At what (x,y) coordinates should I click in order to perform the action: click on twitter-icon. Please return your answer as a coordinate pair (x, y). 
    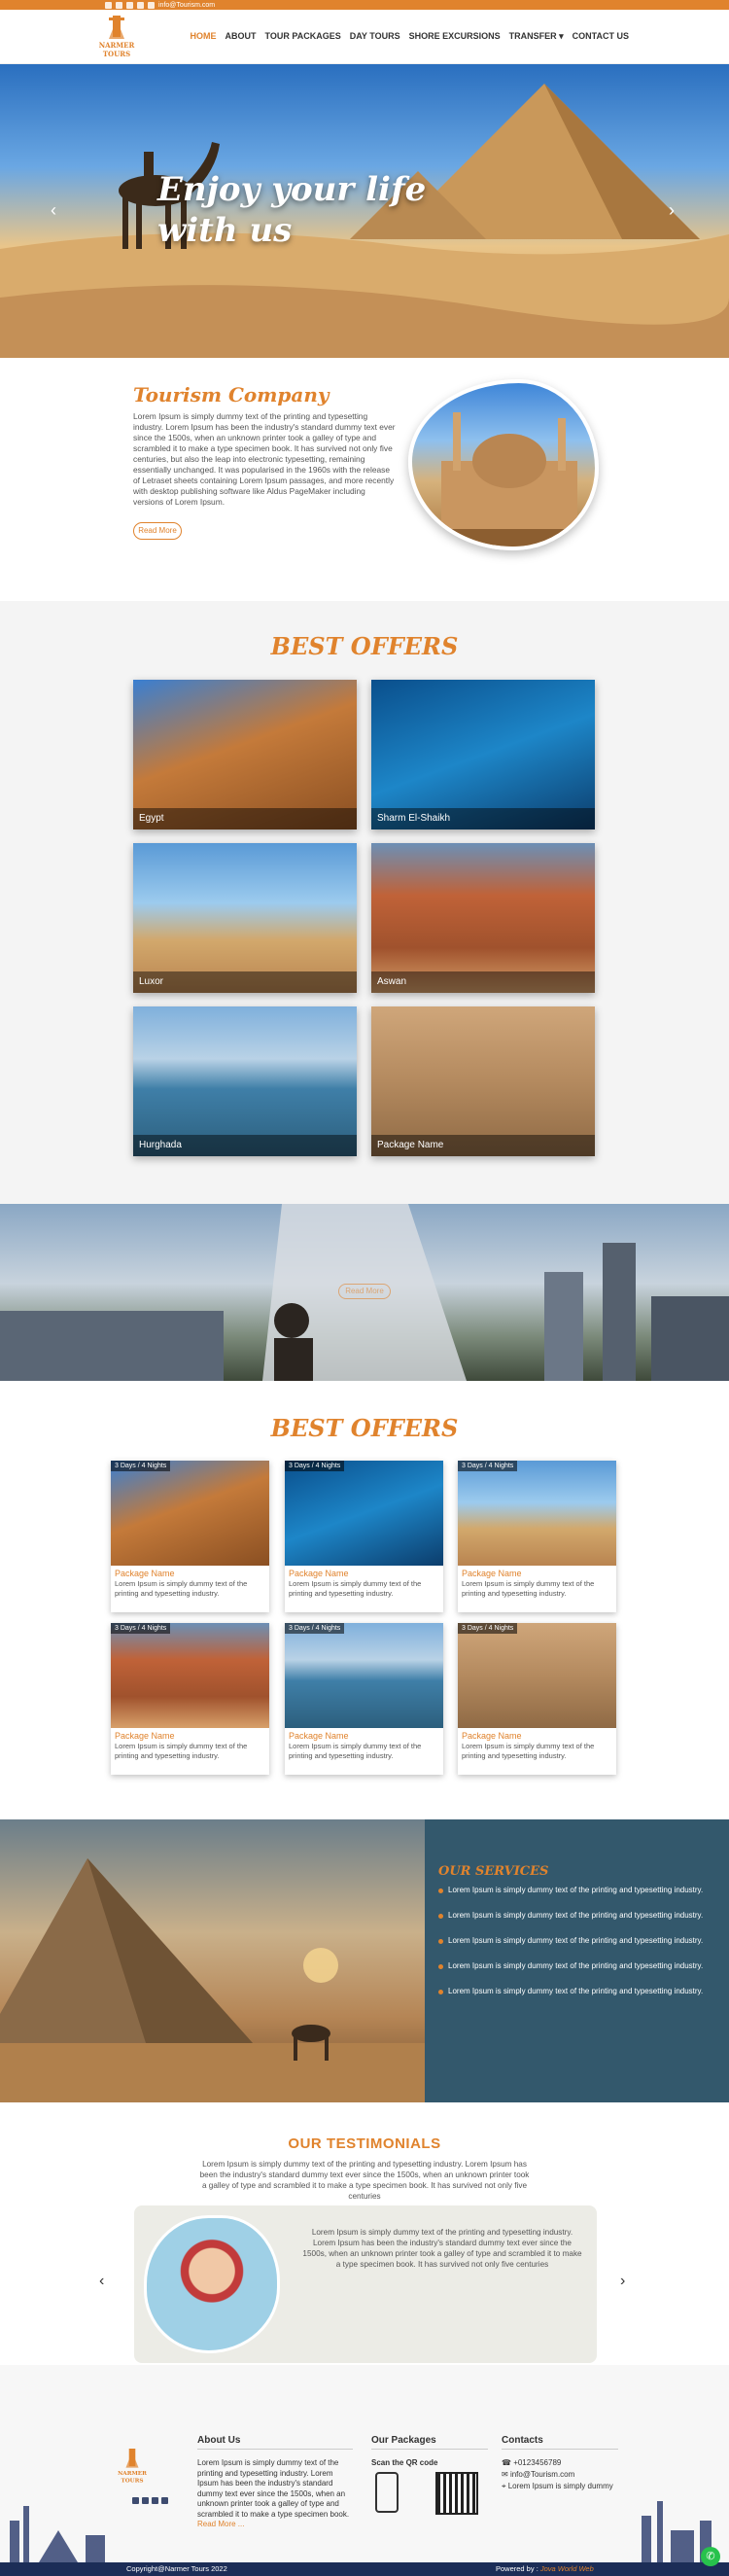
    Looking at the image, I should click on (119, 5).